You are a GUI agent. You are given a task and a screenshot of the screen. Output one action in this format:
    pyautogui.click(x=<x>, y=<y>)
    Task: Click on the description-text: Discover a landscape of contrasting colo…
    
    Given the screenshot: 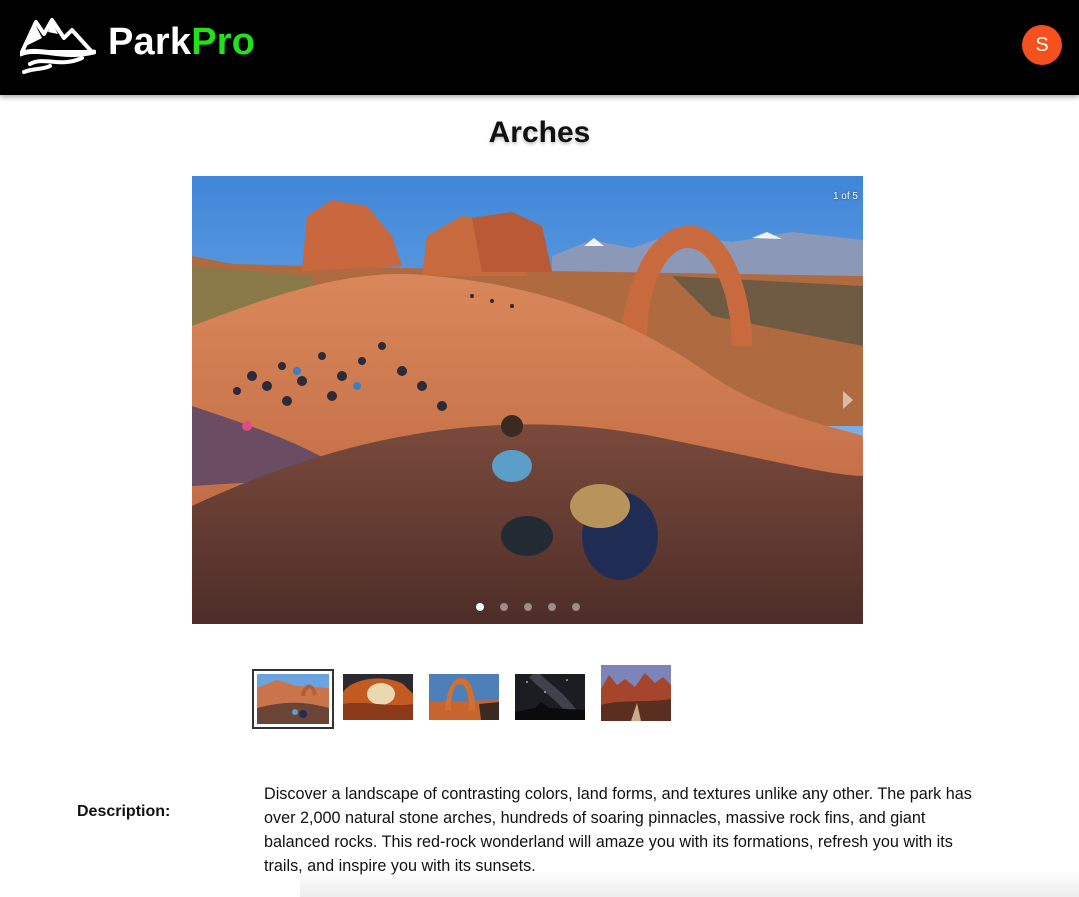 What is the action you would take?
    pyautogui.click(x=618, y=830)
    